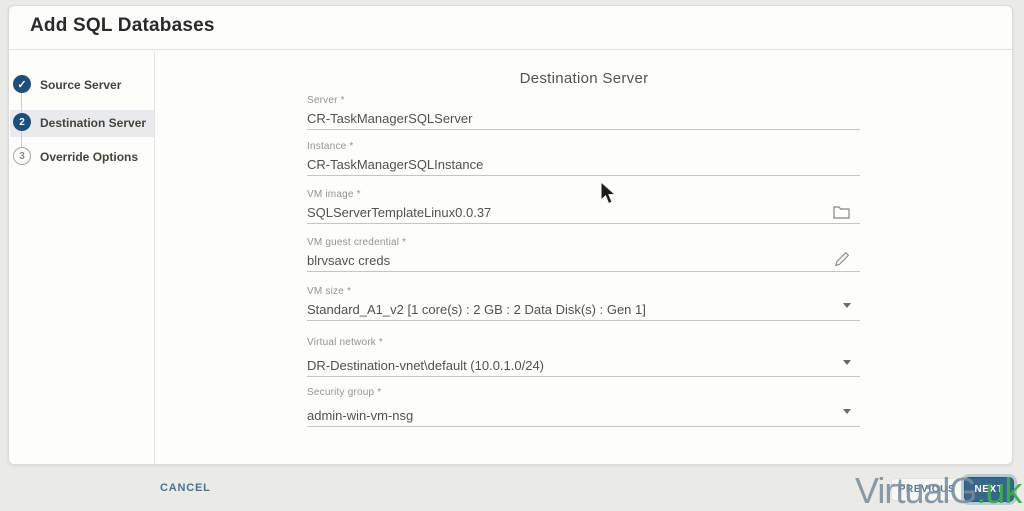 The width and height of the screenshot is (1024, 511). I want to click on field-label: VM image *, so click(334, 194).